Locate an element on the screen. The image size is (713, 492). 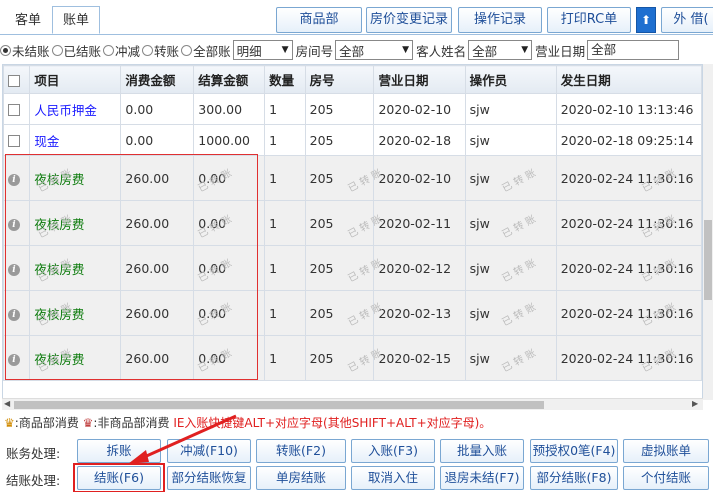
cell-qty: 1 is located at coordinates (285, 140).